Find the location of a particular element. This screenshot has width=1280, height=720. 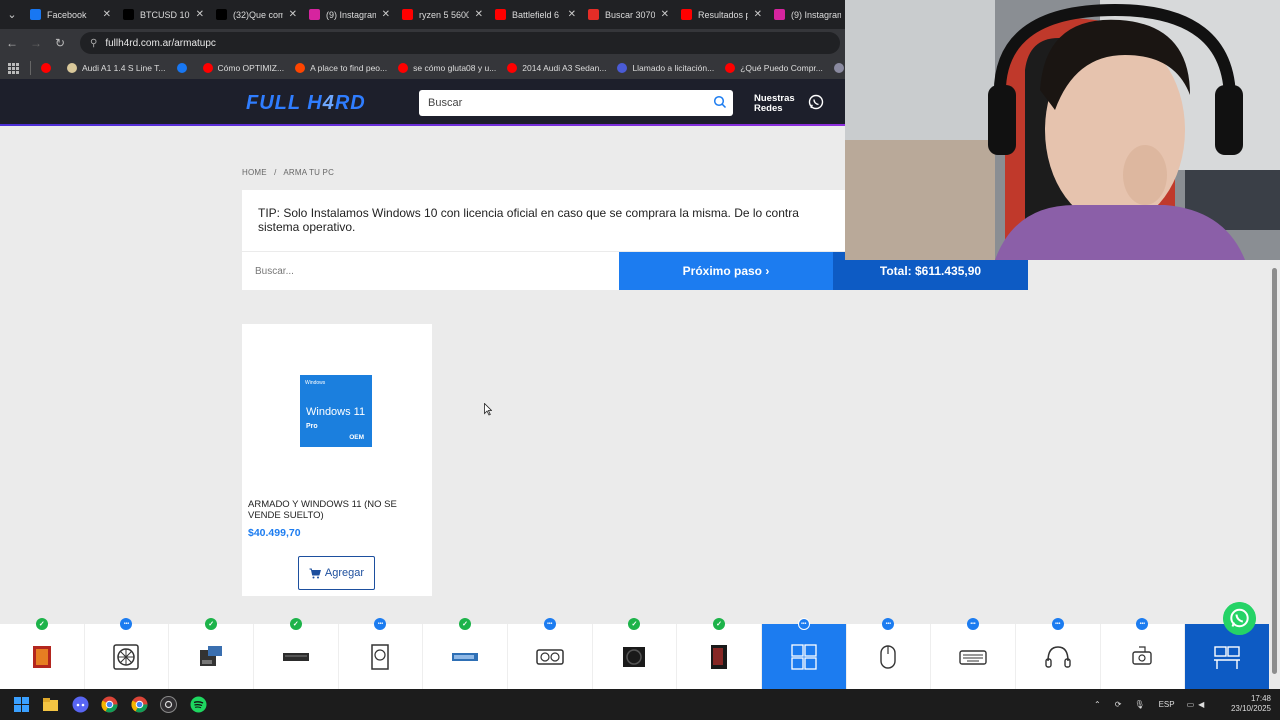

breadcrumb: HOME / ARMA TU PC is located at coordinates (288, 172).